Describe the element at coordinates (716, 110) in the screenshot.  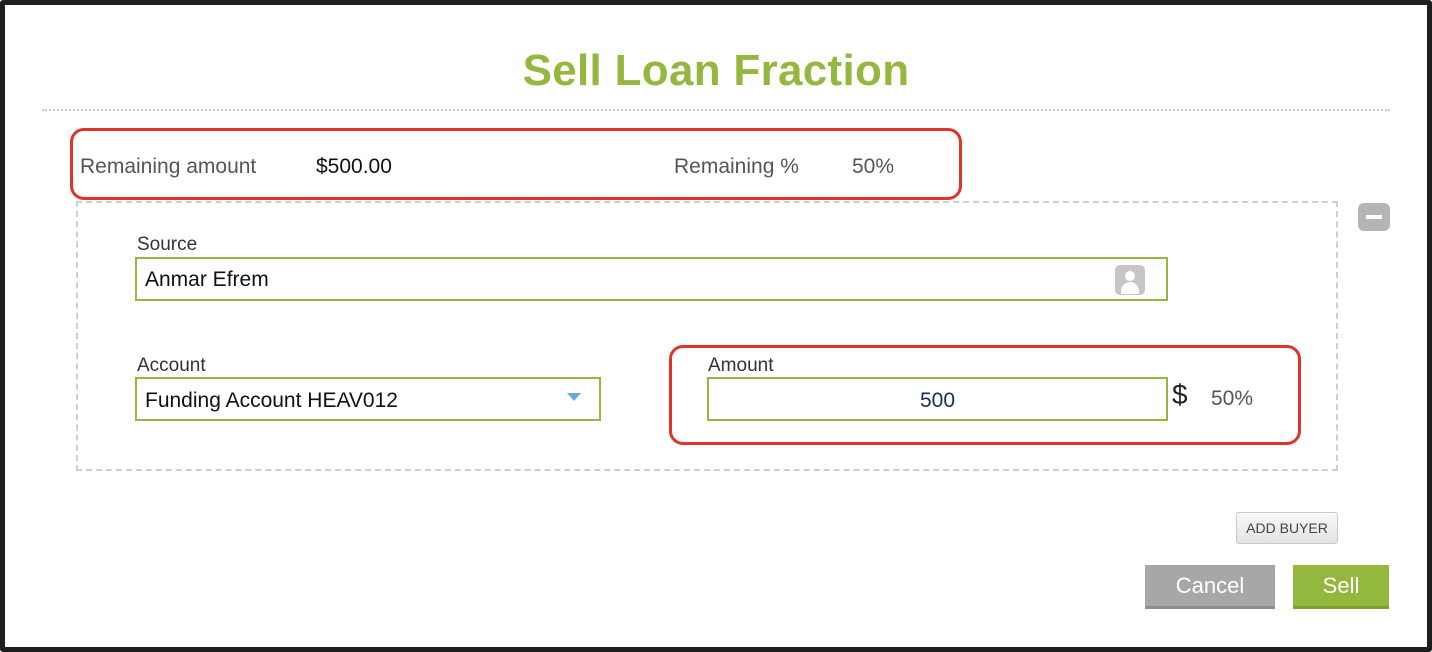
I see `title-divider` at that location.